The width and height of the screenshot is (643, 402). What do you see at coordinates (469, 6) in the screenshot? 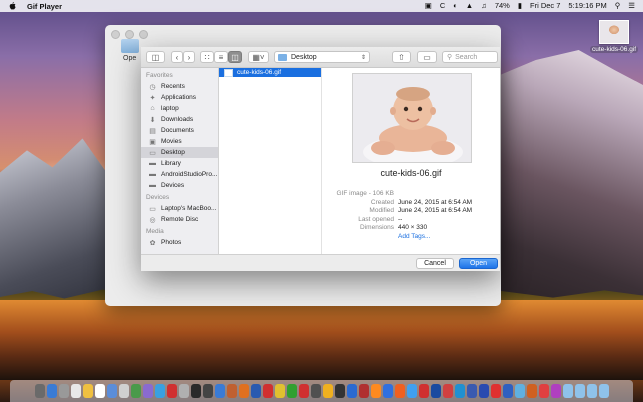
I see `wifi-icon: ▲` at bounding box center [469, 6].